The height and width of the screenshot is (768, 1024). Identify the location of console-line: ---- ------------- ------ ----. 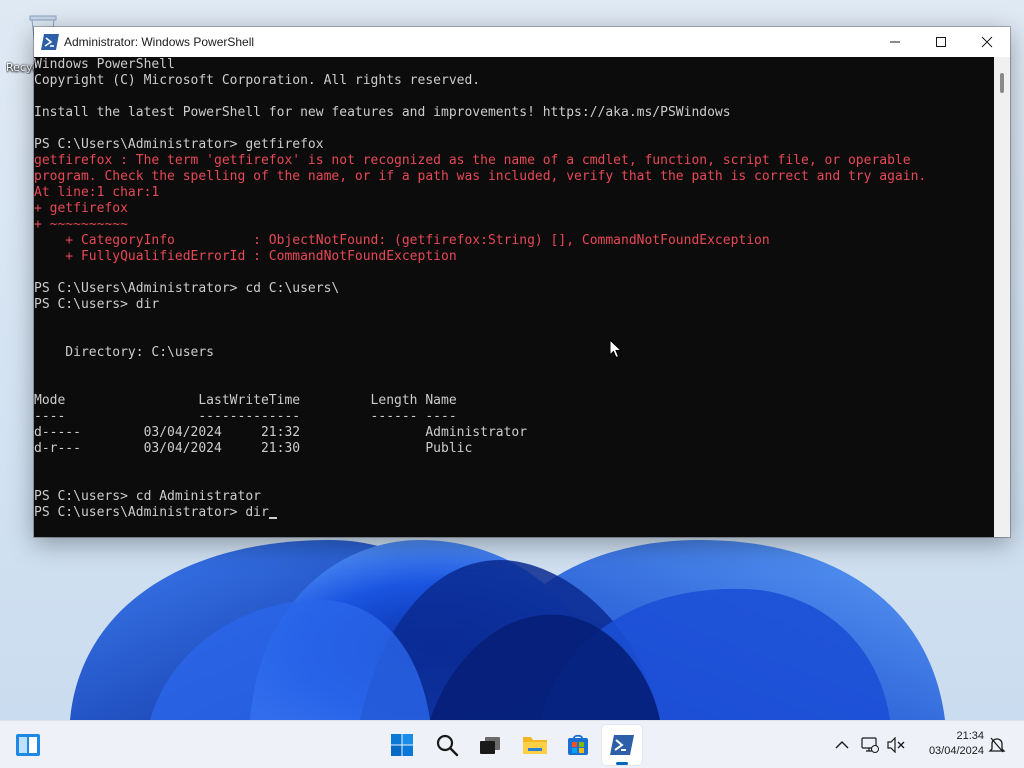
(245, 416).